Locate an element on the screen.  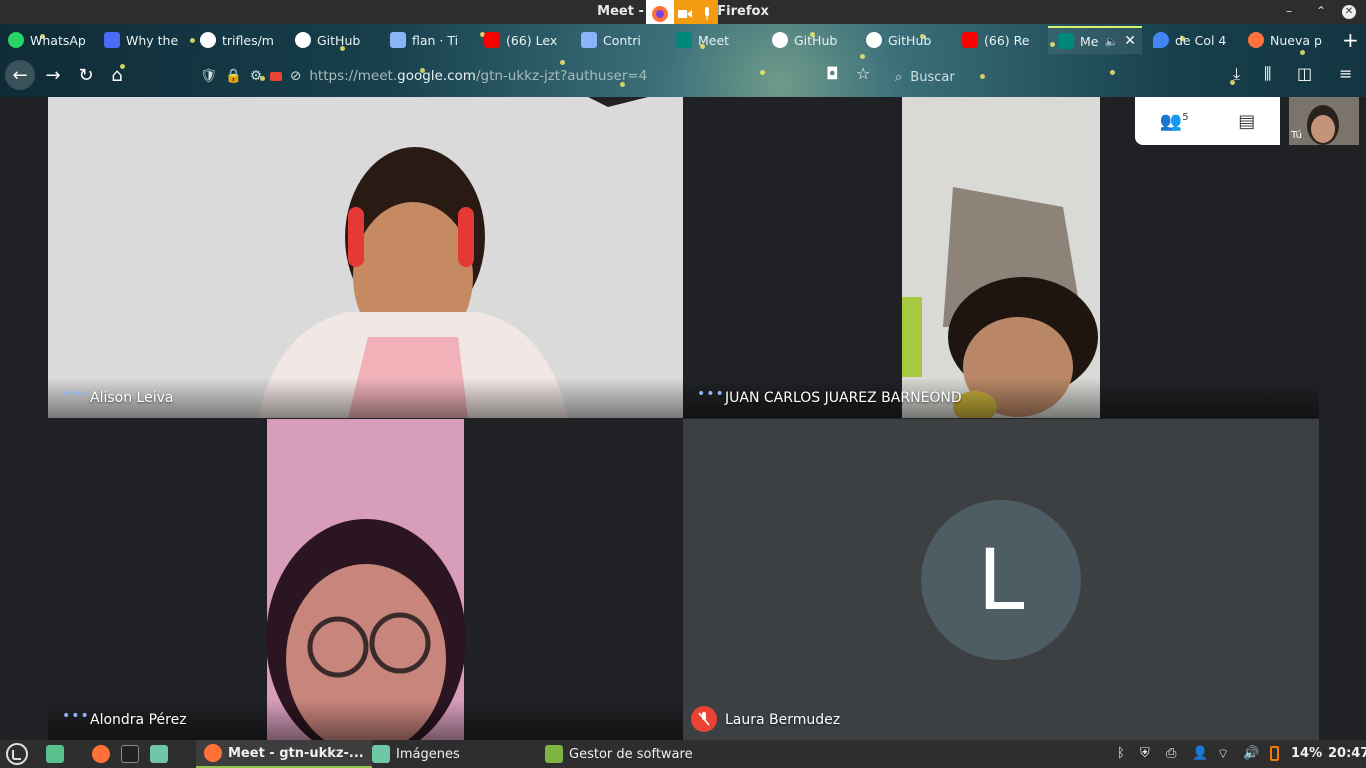
show-desktop-button is located at coordinates (55, 754).